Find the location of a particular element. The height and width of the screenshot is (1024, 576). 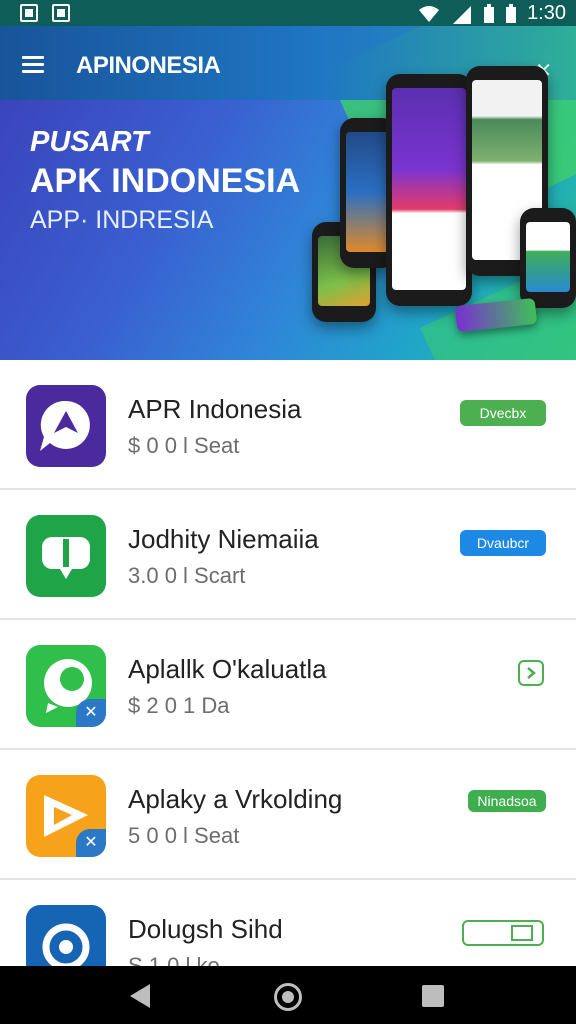

menu-icon is located at coordinates (33, 65).